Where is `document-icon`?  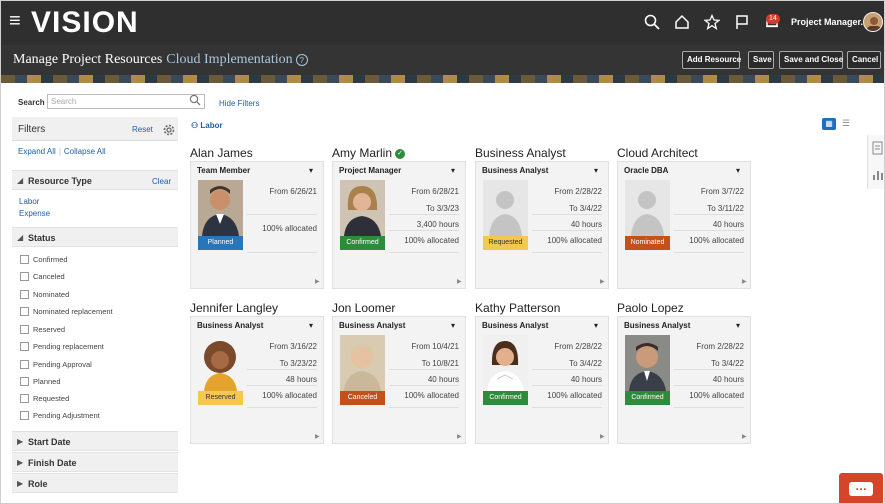
document-icon is located at coordinates (877, 150).